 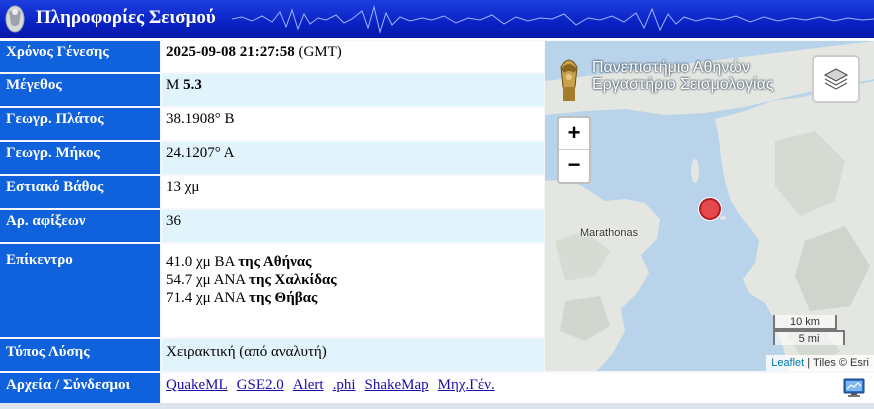 I want to click on label-longitude: Γεωγρ. Μήκος, so click(x=80, y=158).